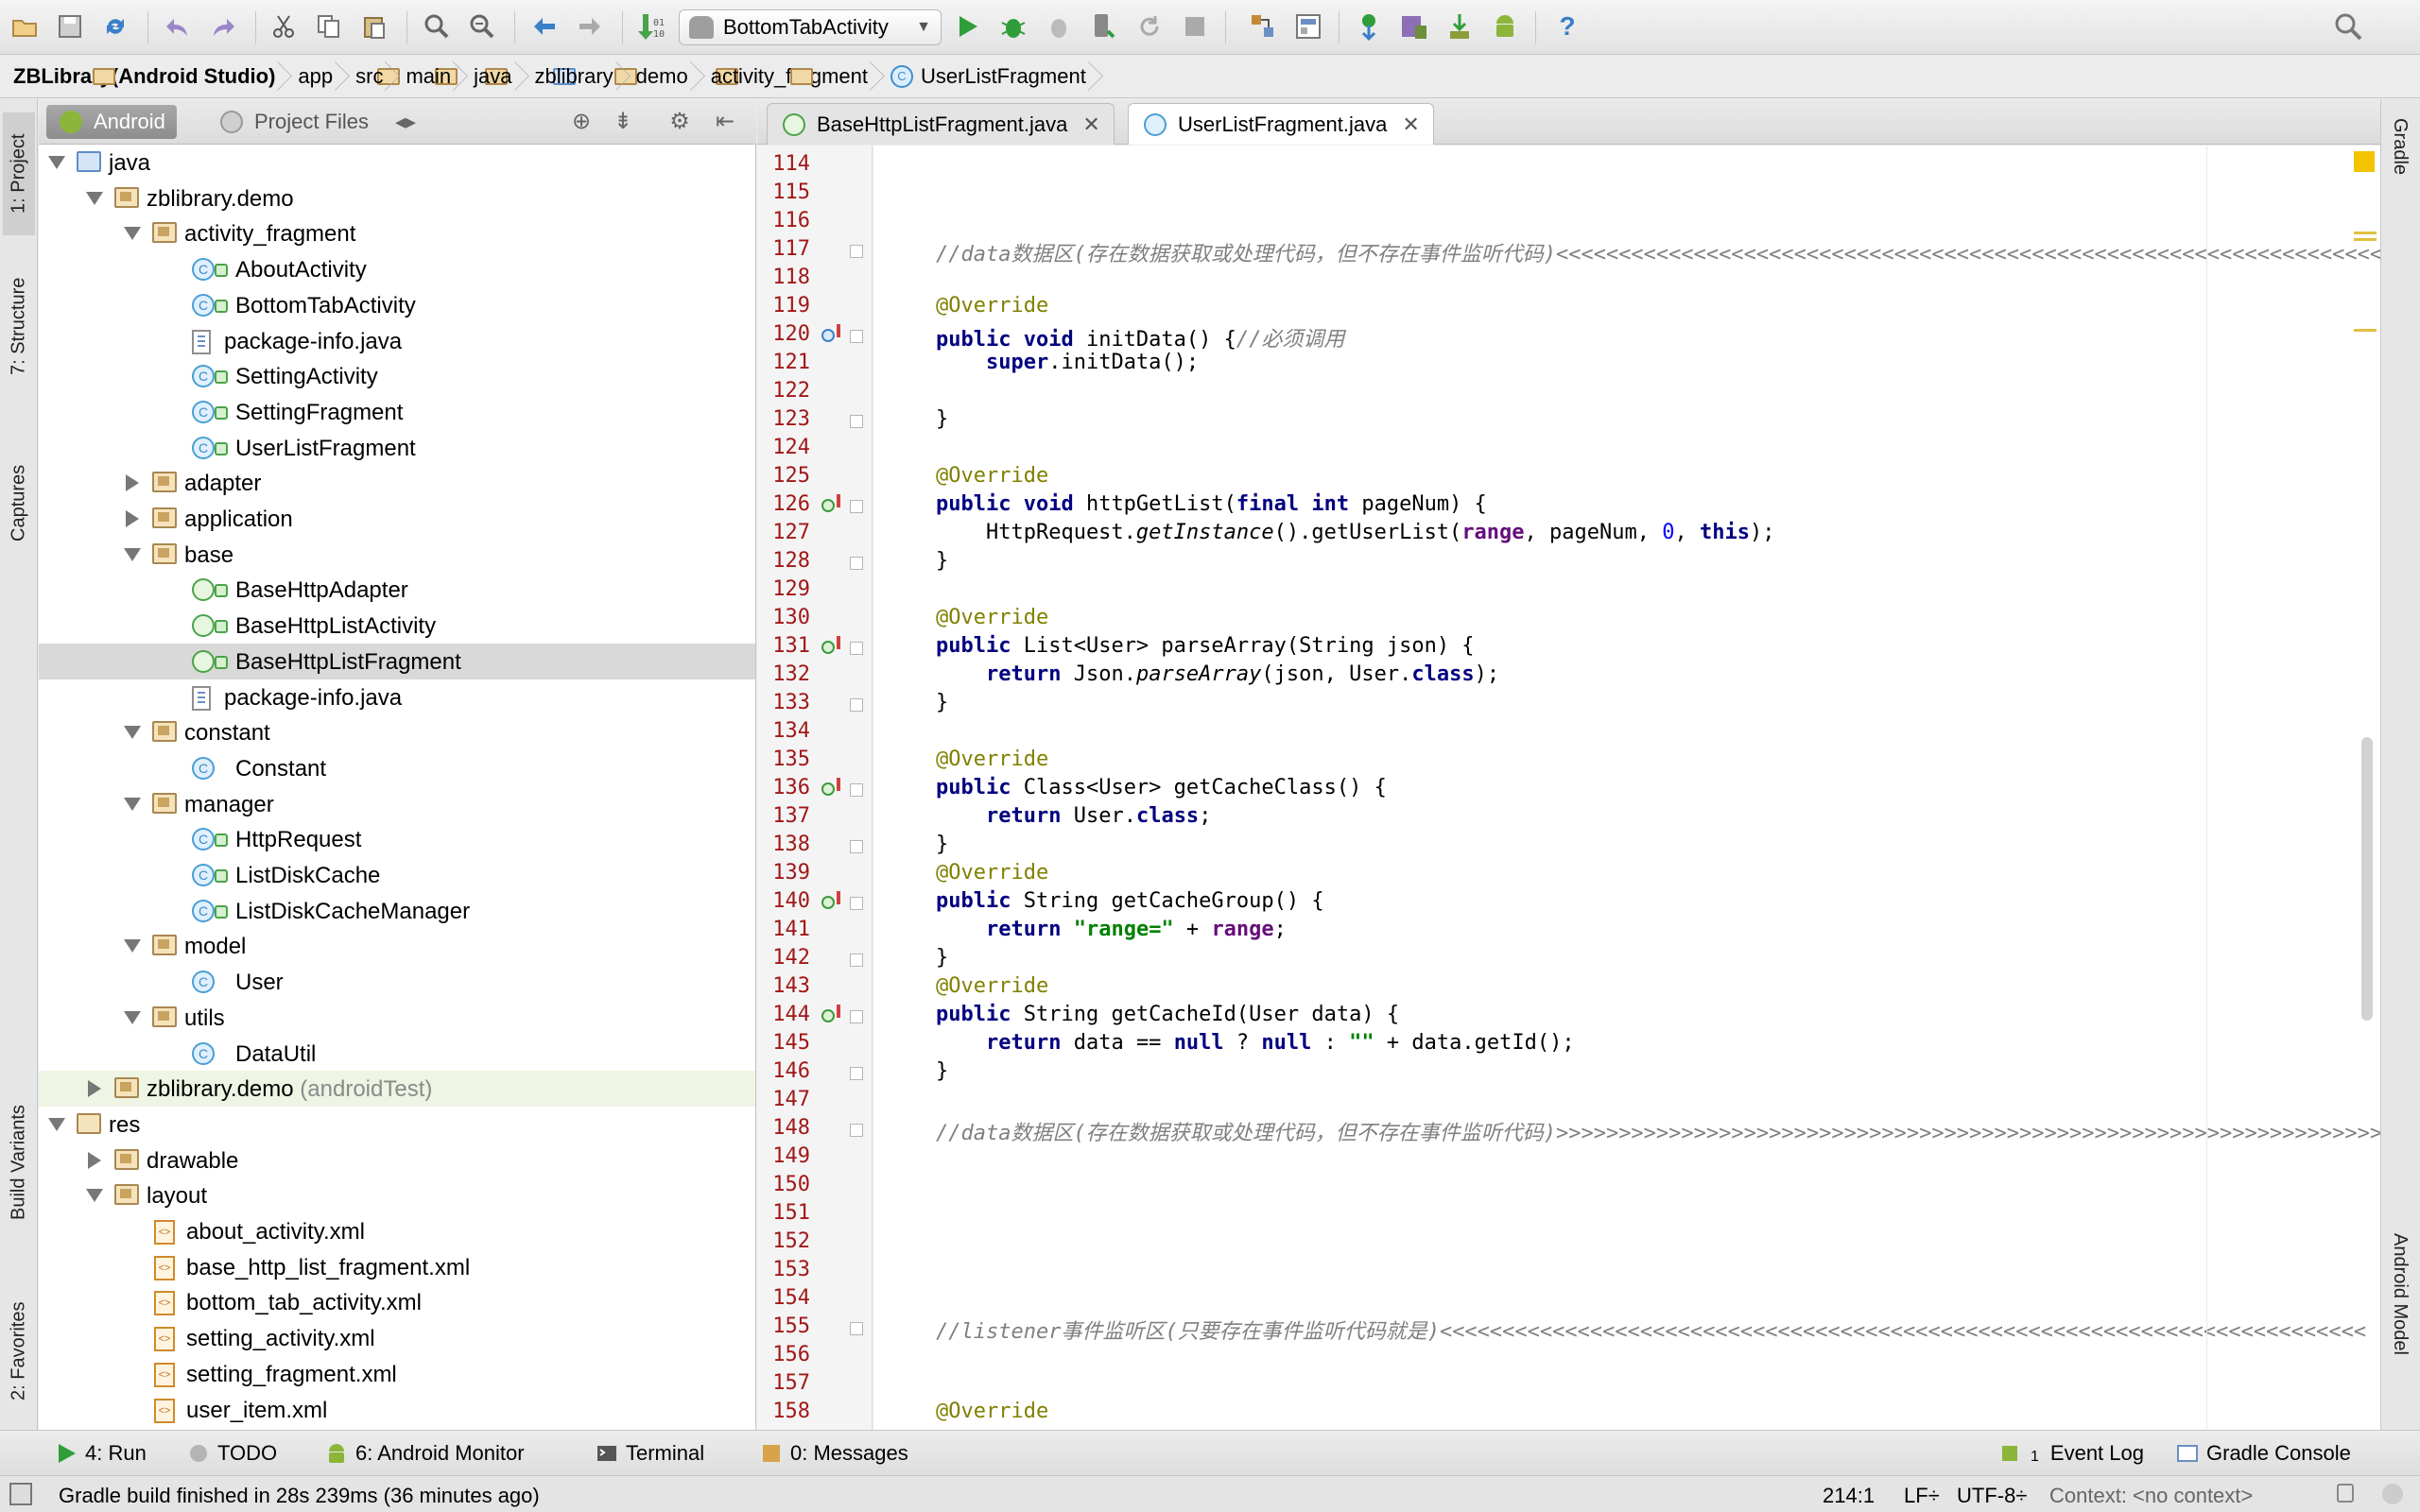 The width and height of the screenshot is (2420, 1512). What do you see at coordinates (1992, 1496) in the screenshot?
I see `file-encoding: UTF-8÷` at bounding box center [1992, 1496].